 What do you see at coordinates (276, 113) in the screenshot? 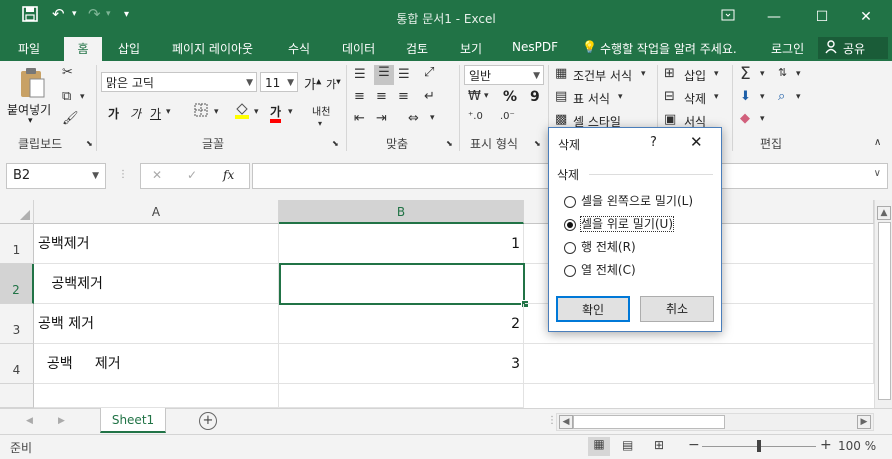
I see `font-color-button: 가` at bounding box center [276, 113].